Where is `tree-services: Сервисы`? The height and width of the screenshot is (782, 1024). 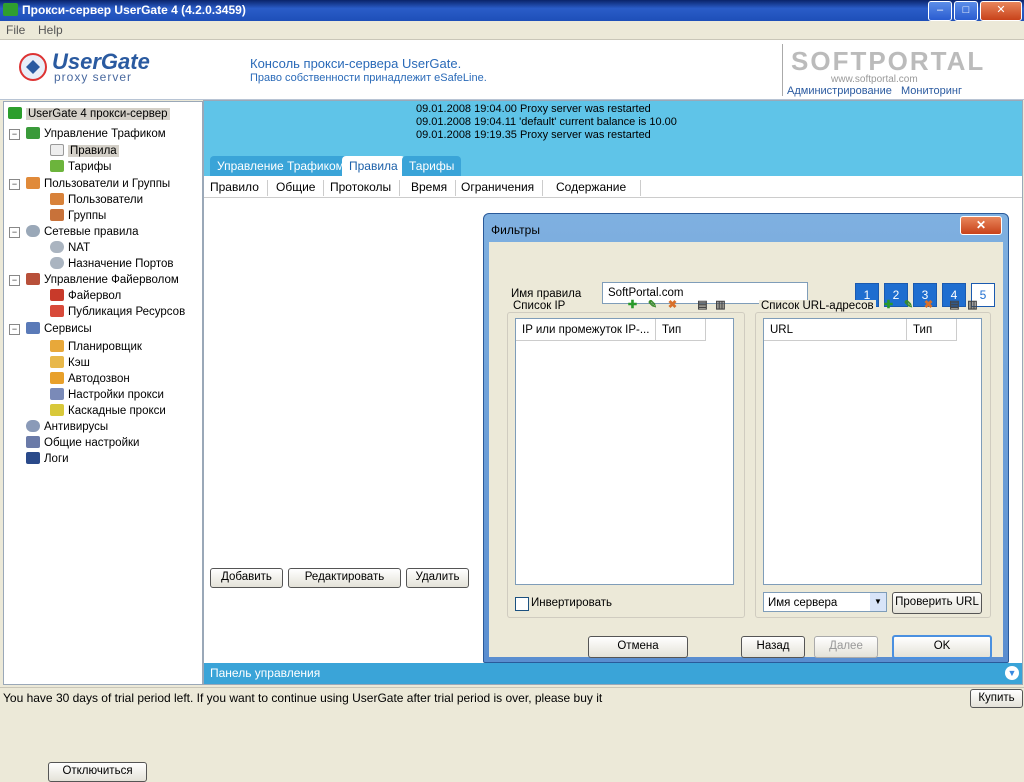 tree-services: Сервисы is located at coordinates (59, 329).